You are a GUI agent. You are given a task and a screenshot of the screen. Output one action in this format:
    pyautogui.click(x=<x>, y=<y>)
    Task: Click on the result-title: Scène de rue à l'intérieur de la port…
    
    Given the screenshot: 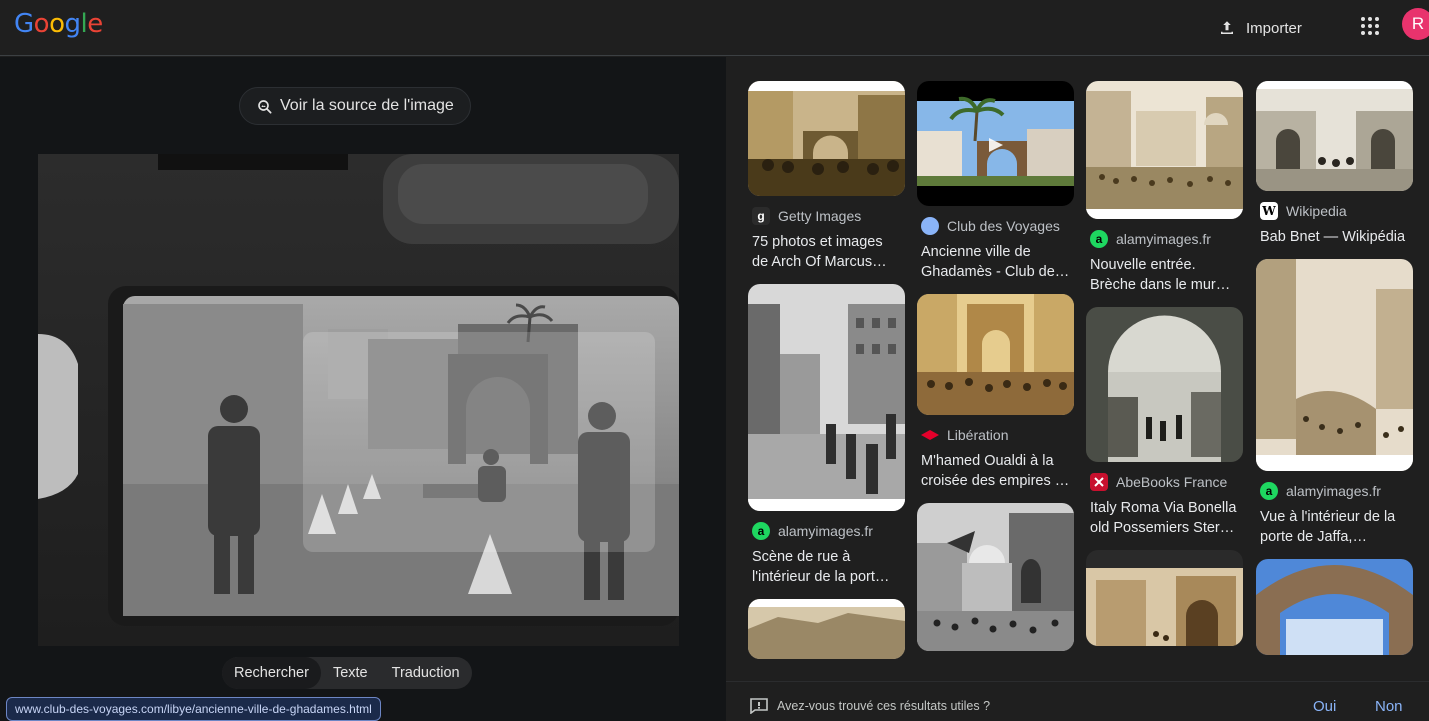 What is the action you would take?
    pyautogui.click(x=826, y=567)
    